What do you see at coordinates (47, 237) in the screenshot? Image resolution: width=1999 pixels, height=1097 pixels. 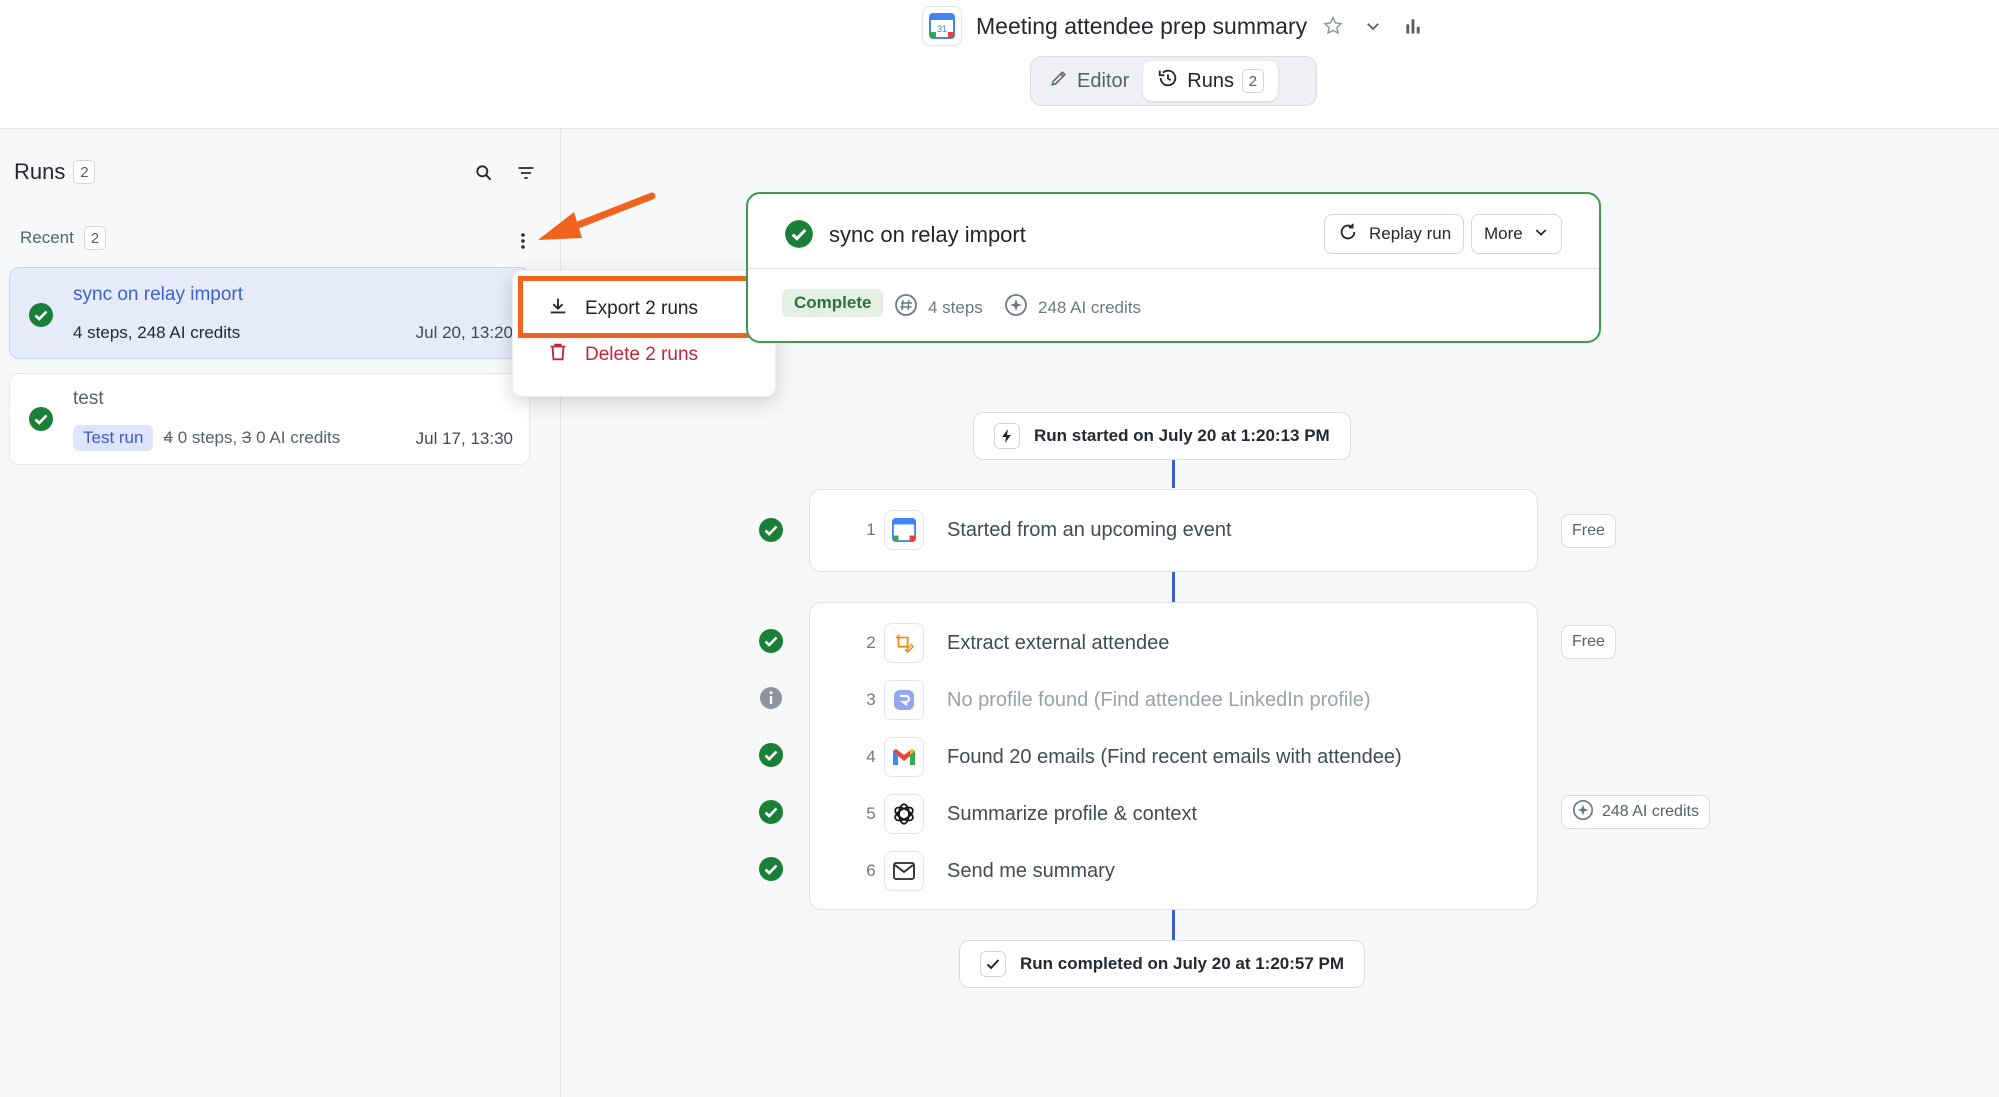 I see `recent-label: Recent` at bounding box center [47, 237].